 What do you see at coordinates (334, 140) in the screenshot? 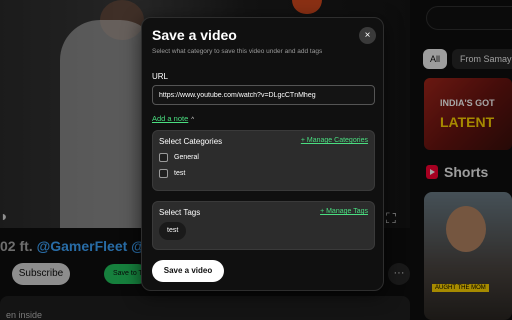
I see `manage-categories-link: + Manage Categories` at bounding box center [334, 140].